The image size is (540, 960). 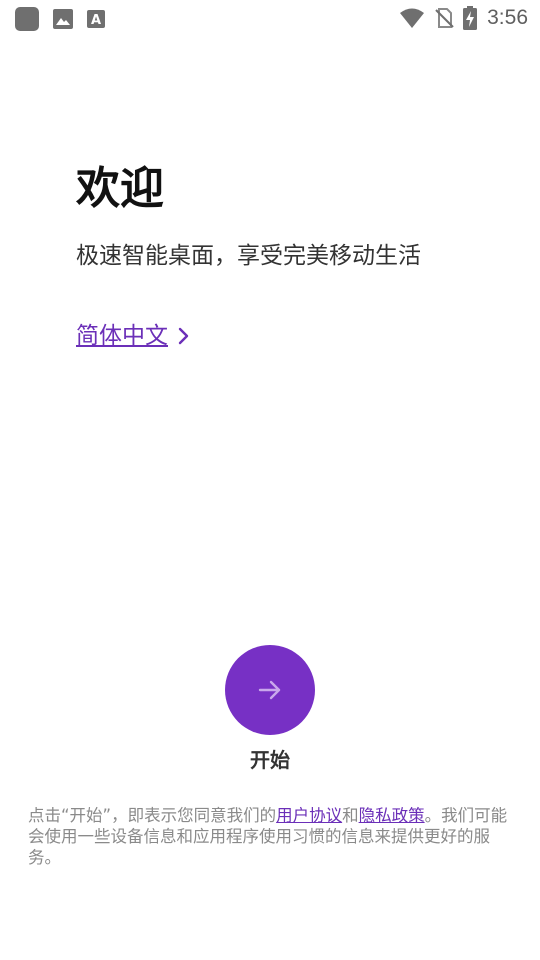 I want to click on battery-charging-icon, so click(x=470, y=18).